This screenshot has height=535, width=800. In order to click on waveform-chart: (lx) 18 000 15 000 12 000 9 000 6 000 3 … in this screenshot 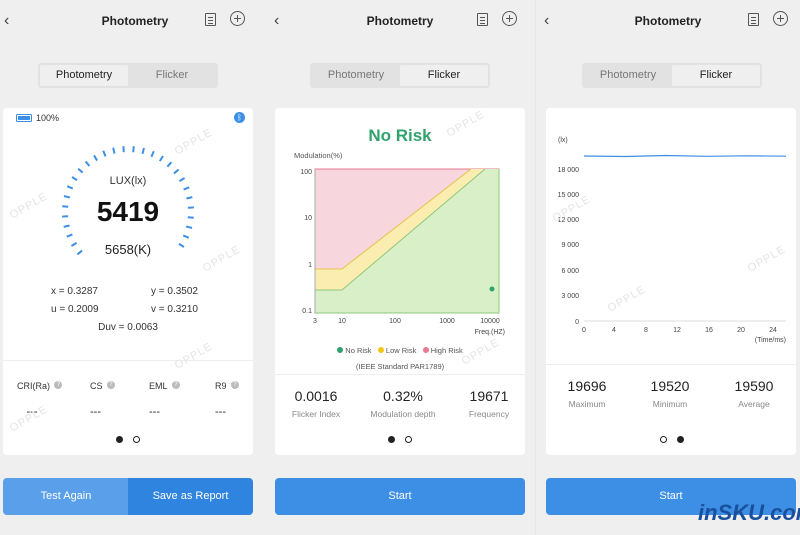, I will do `click(672, 240)`.